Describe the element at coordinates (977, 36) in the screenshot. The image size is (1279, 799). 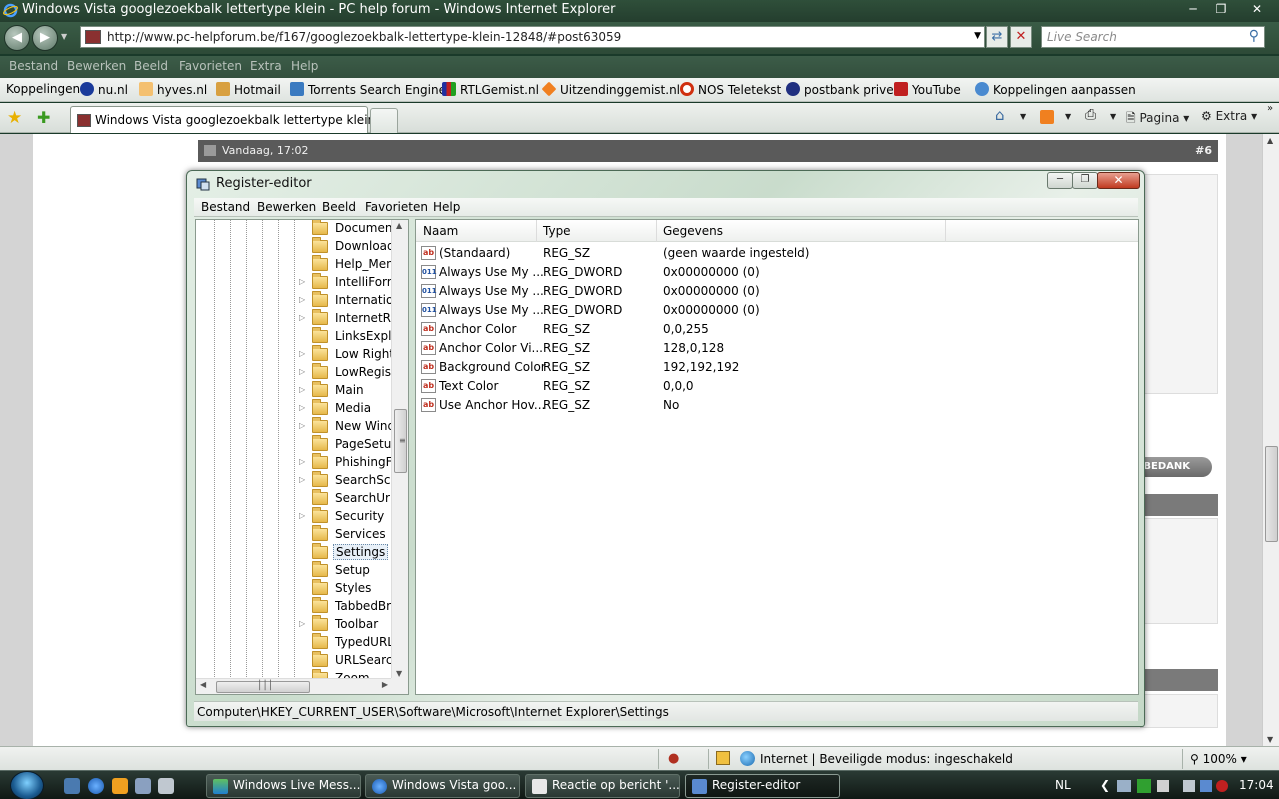
I see `address-dropdown-icon: ▼` at that location.